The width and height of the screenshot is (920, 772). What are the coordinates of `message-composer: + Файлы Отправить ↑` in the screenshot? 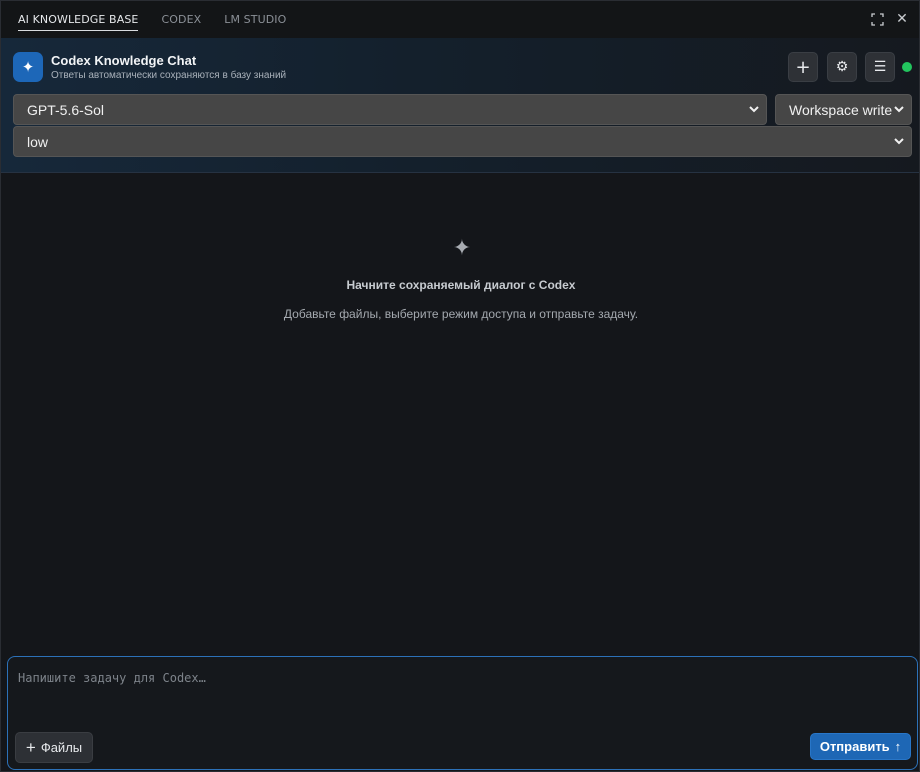 It's located at (462, 713).